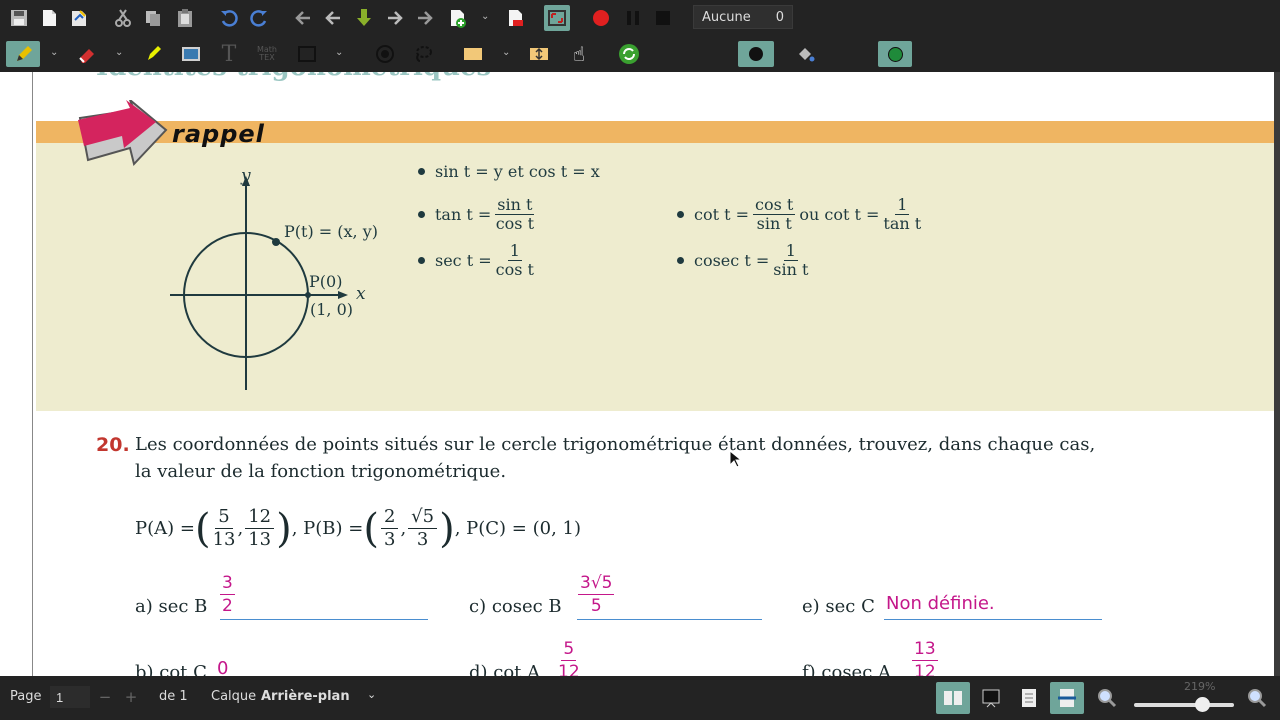 The image size is (1280, 720). Describe the element at coordinates (87, 54) in the screenshot. I see `eraser-icon` at that location.